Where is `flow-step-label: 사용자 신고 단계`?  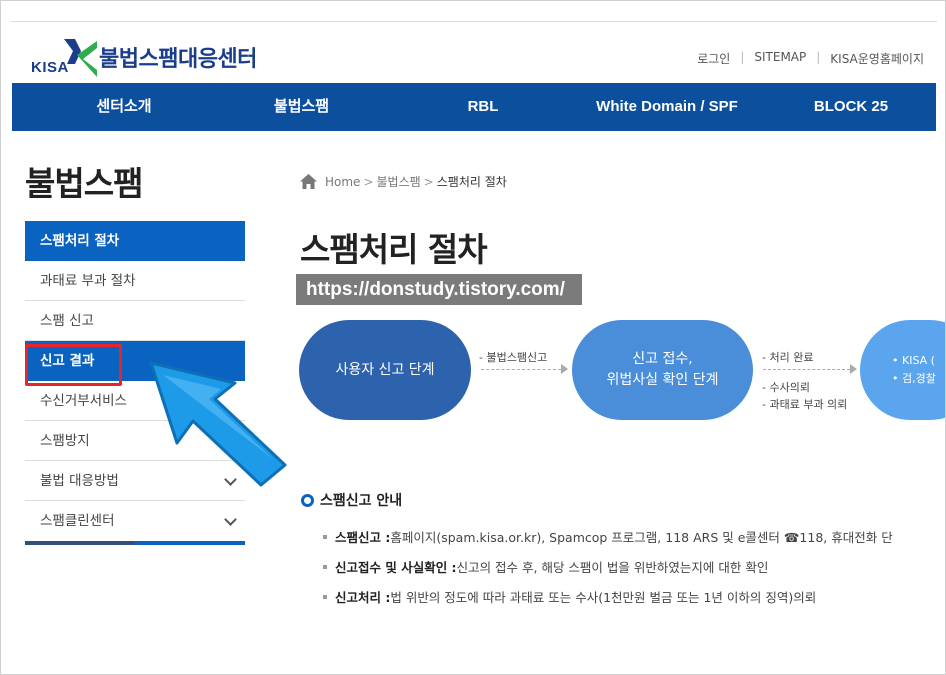
flow-step-label: 사용자 신고 단계 is located at coordinates (385, 369).